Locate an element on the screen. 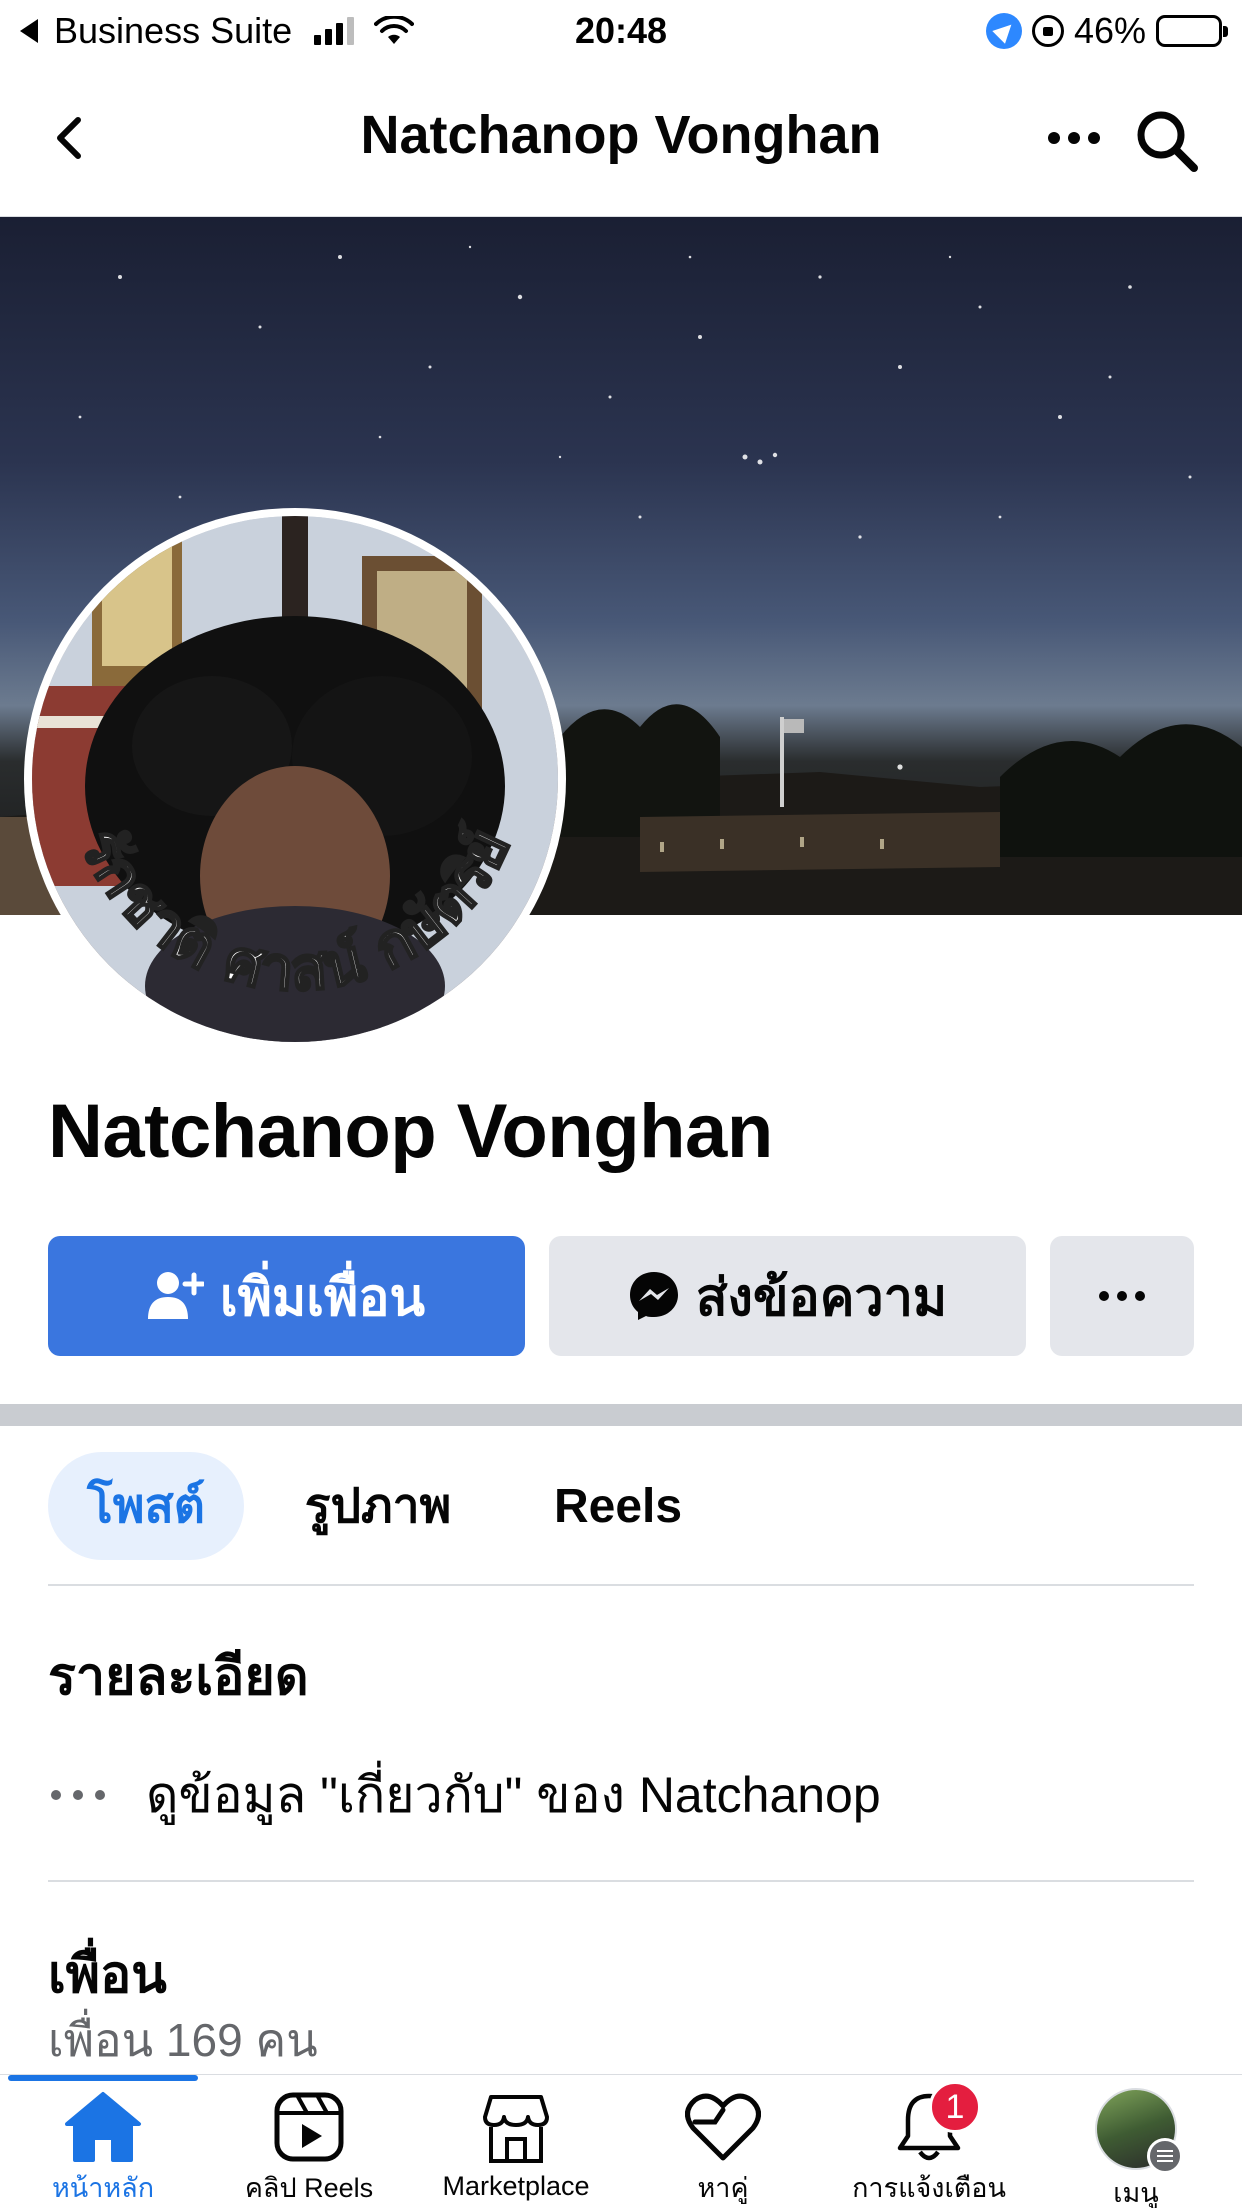  nav-notifications: 1 การแจ้งเตือน is located at coordinates (929, 2144).